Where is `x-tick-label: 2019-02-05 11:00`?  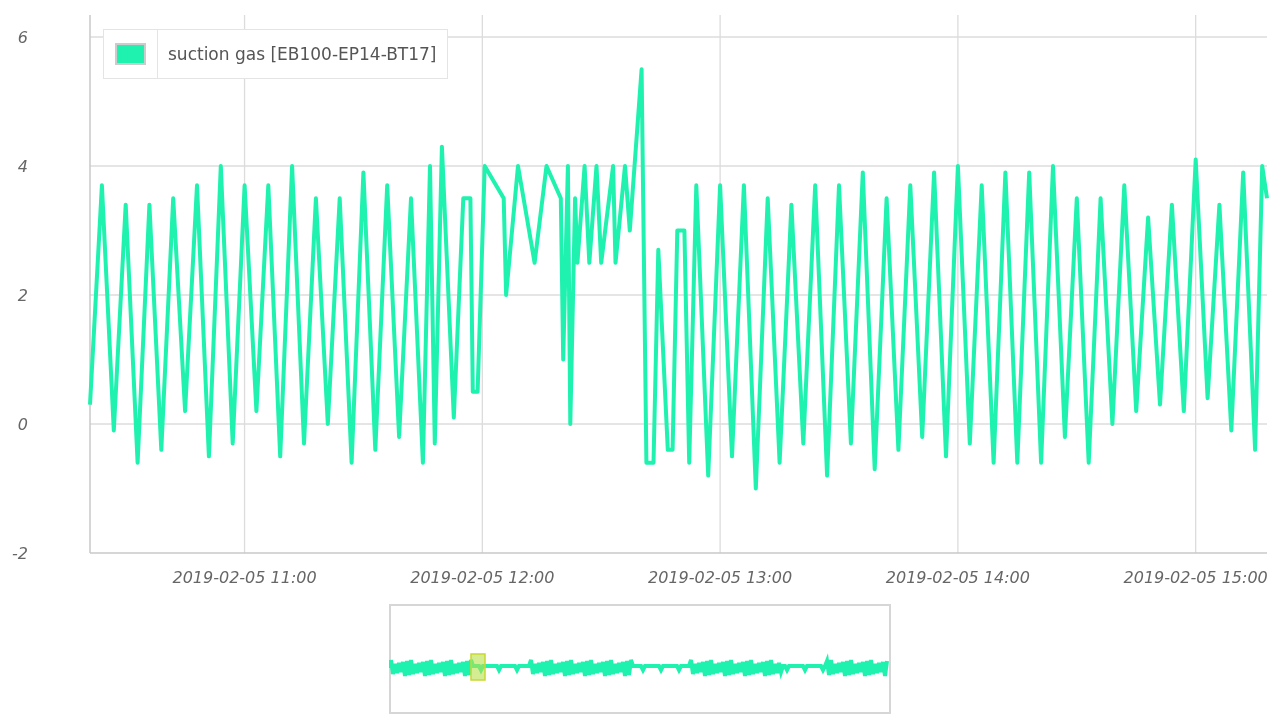 x-tick-label: 2019-02-05 11:00 is located at coordinates (244, 577).